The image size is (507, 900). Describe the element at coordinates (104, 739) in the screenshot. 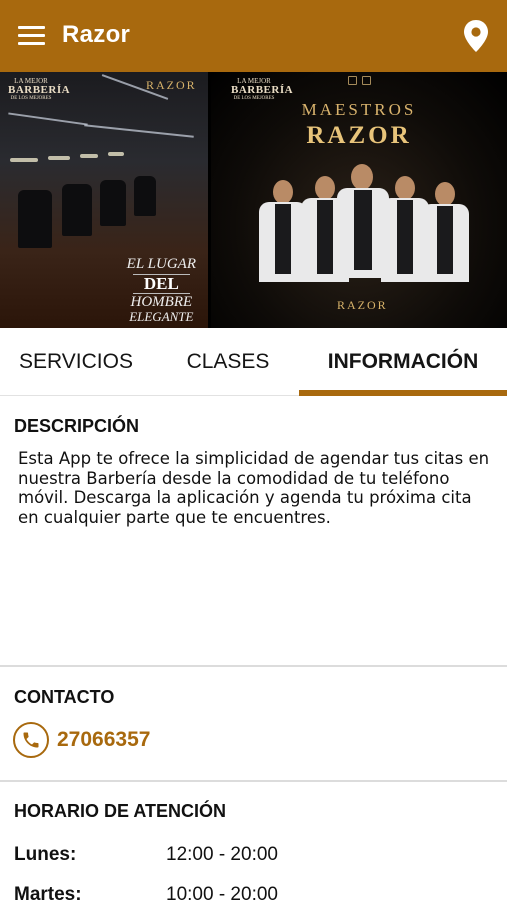

I see `phone-number: 27066357` at that location.